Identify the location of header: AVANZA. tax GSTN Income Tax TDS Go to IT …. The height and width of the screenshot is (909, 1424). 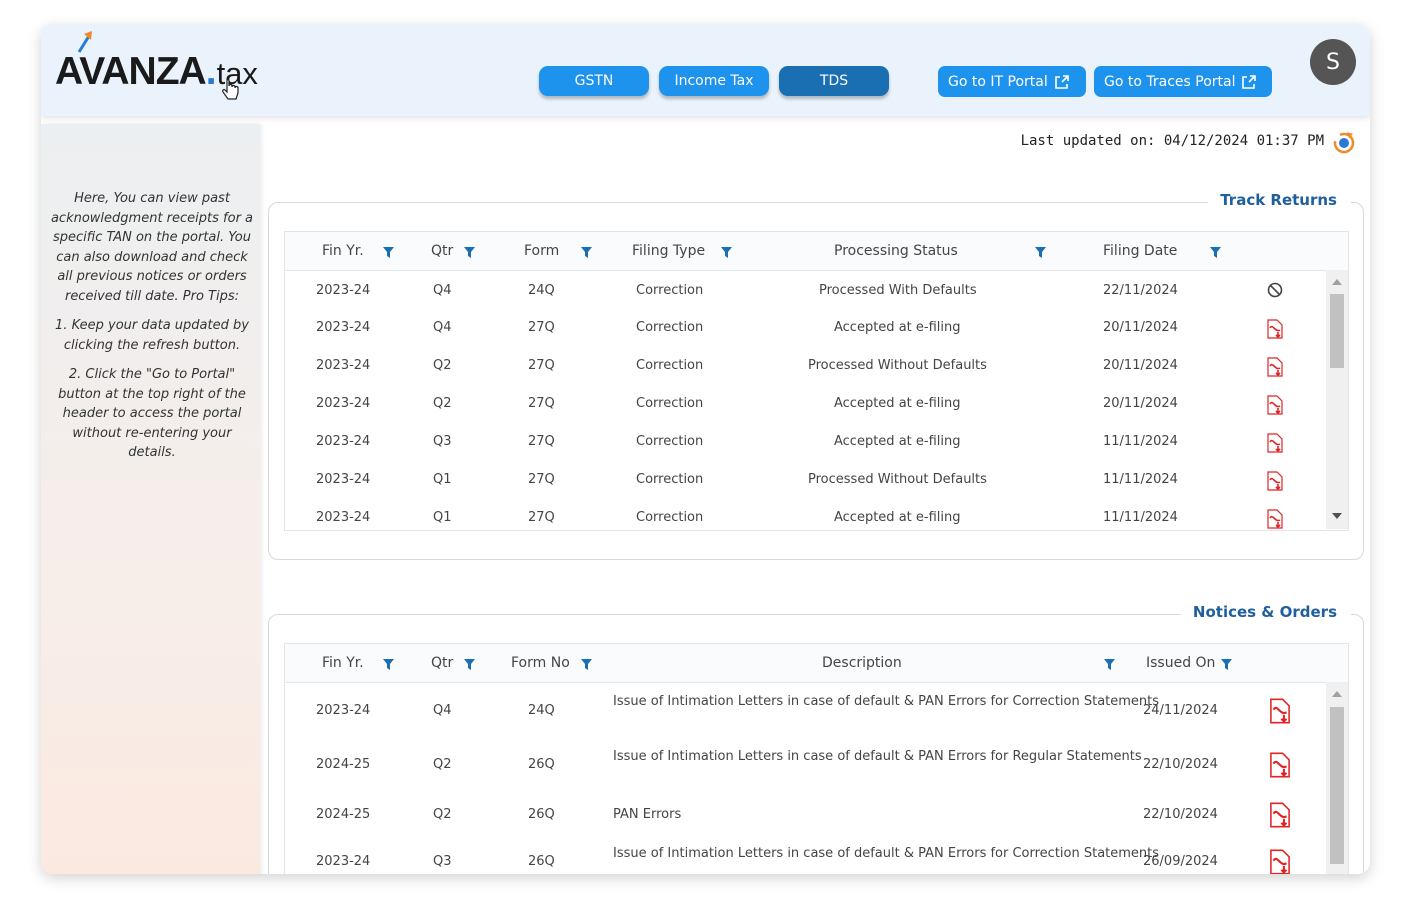
(705, 70).